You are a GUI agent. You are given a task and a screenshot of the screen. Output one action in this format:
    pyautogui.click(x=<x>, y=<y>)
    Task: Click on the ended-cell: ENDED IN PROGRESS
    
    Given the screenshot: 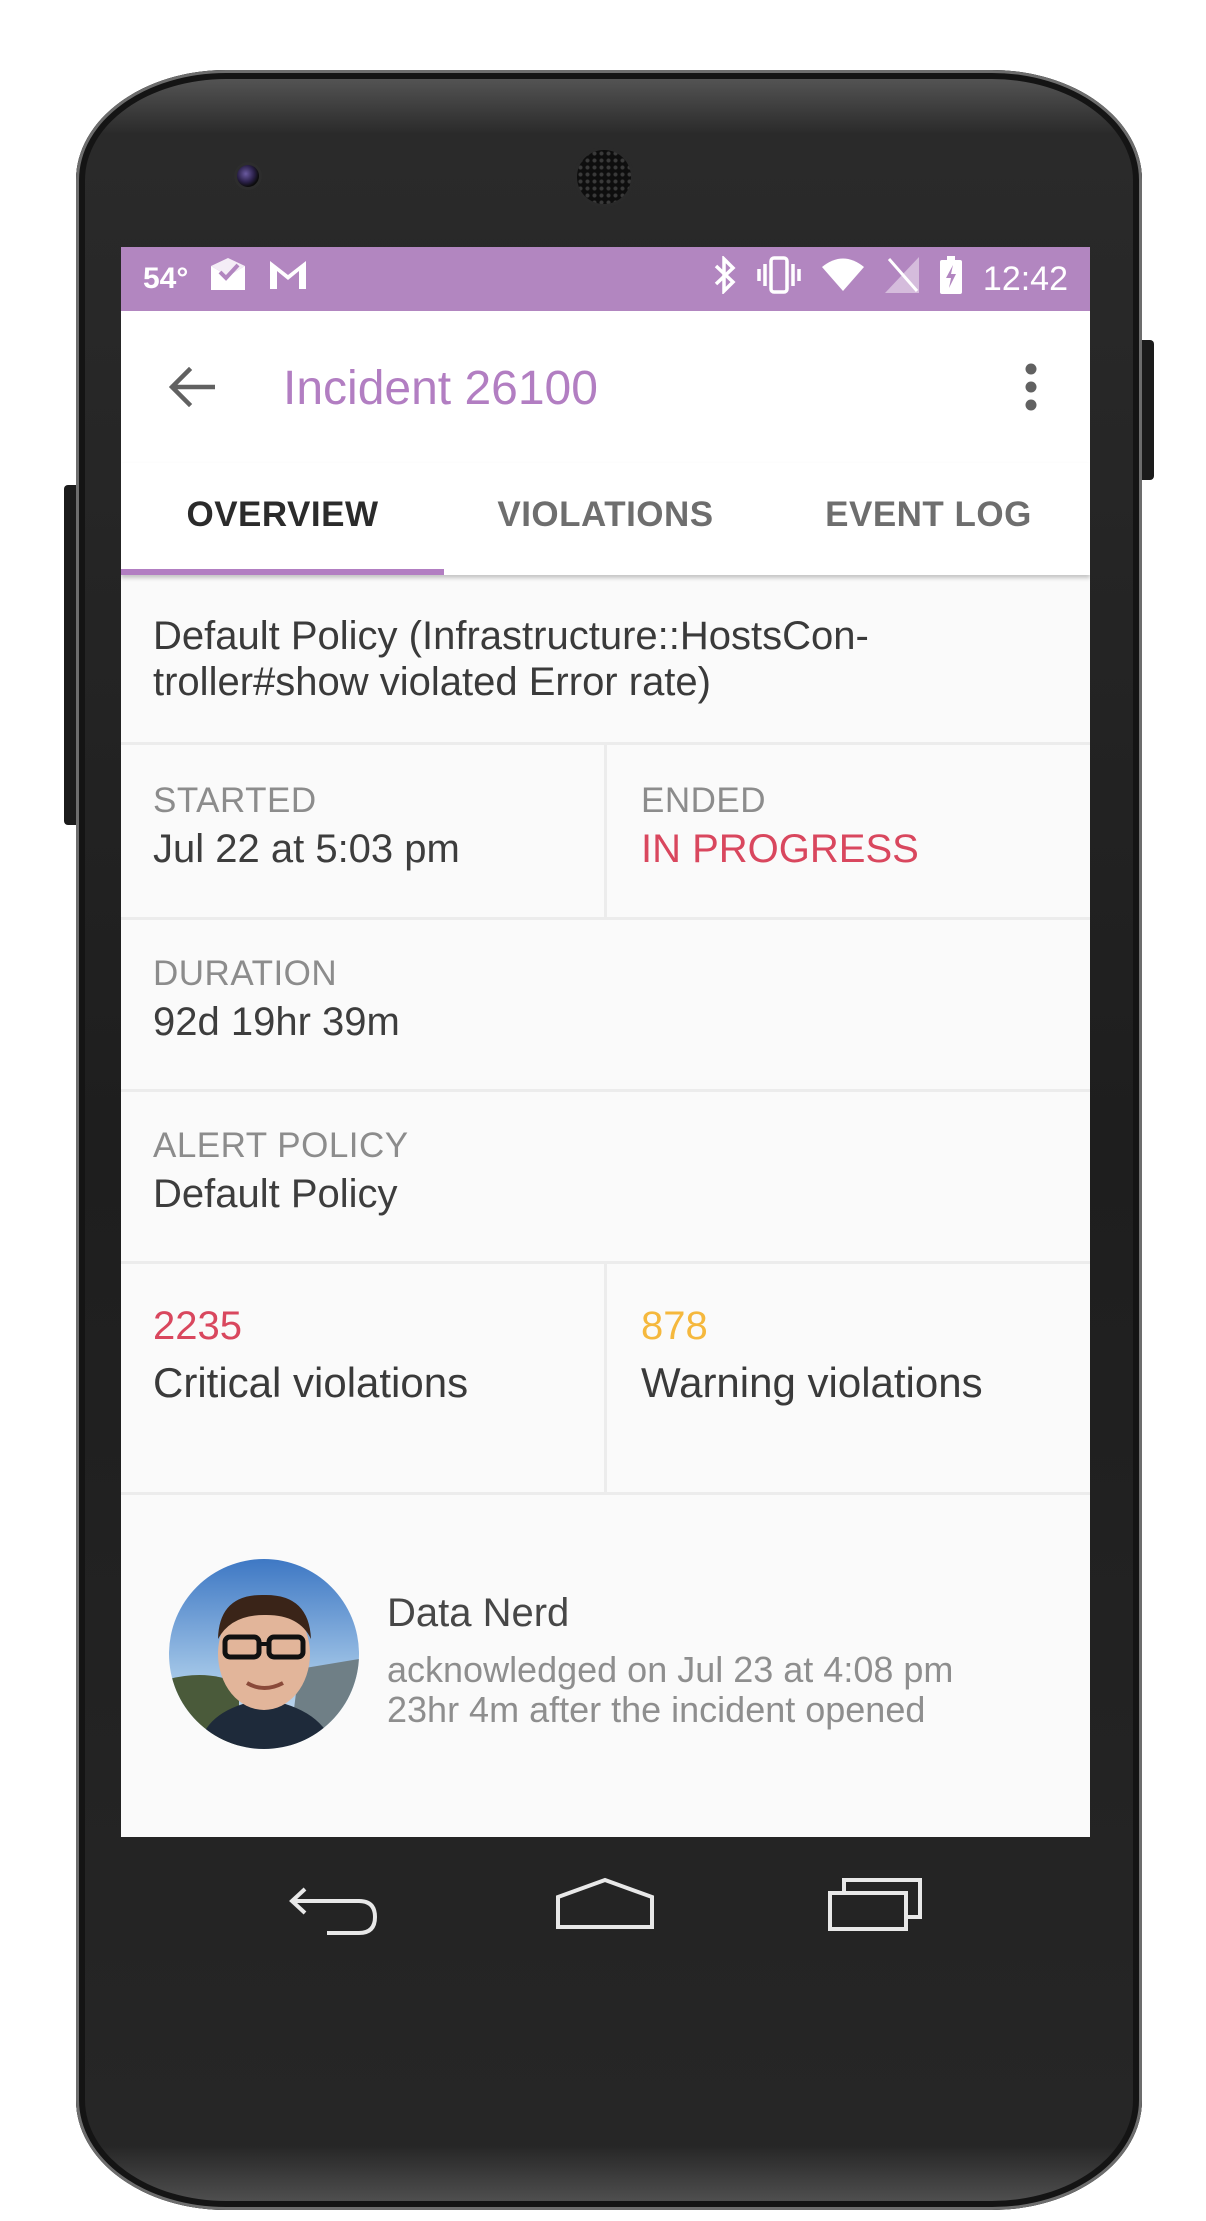 What is the action you would take?
    pyautogui.click(x=845, y=831)
    